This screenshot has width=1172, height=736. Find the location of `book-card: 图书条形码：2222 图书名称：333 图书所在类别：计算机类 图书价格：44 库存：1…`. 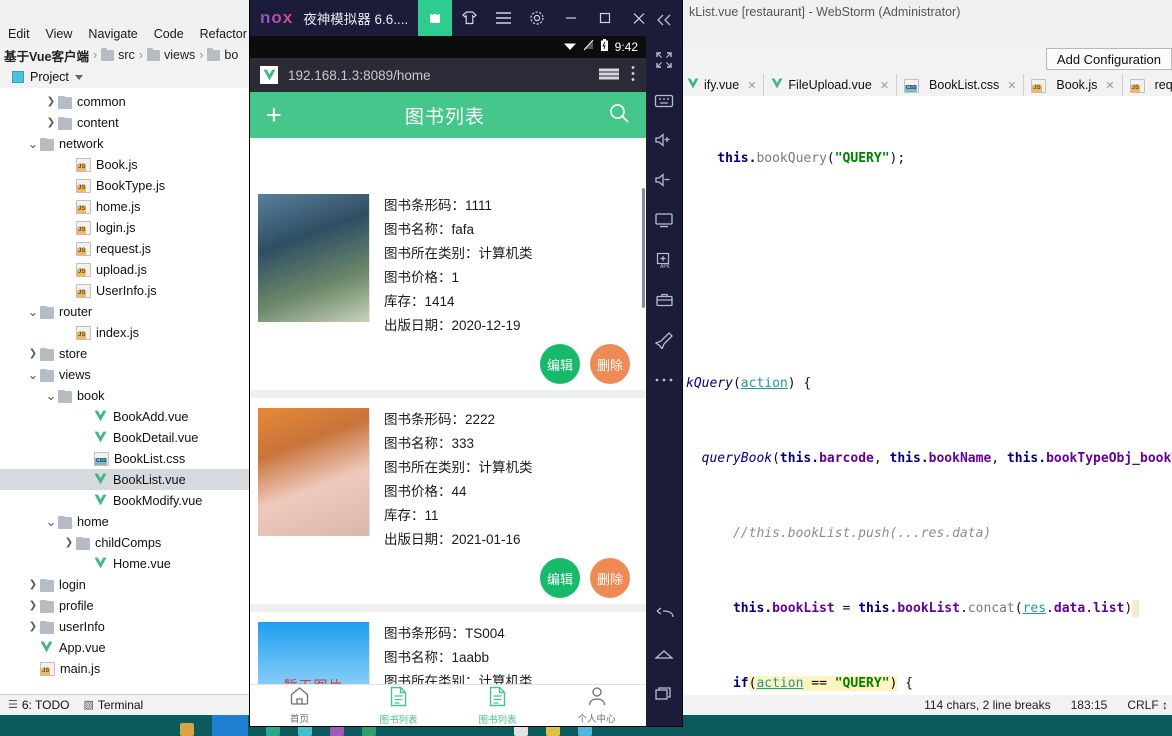

book-card: 图书条形码：2222 图书名称：333 图书所在类别：计算机类 图书价格：44 库存：1… is located at coordinates (448, 501).